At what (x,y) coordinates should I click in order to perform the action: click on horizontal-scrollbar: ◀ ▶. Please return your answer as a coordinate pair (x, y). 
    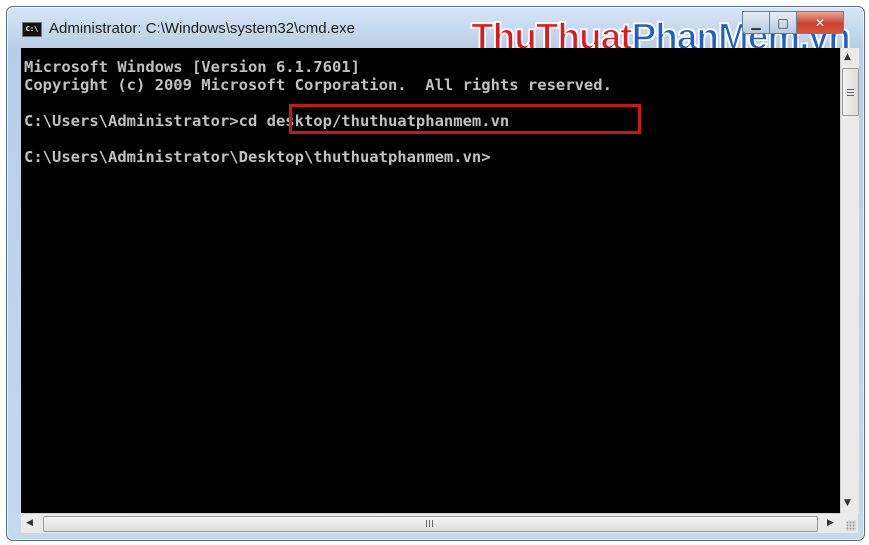
    Looking at the image, I should click on (430, 523).